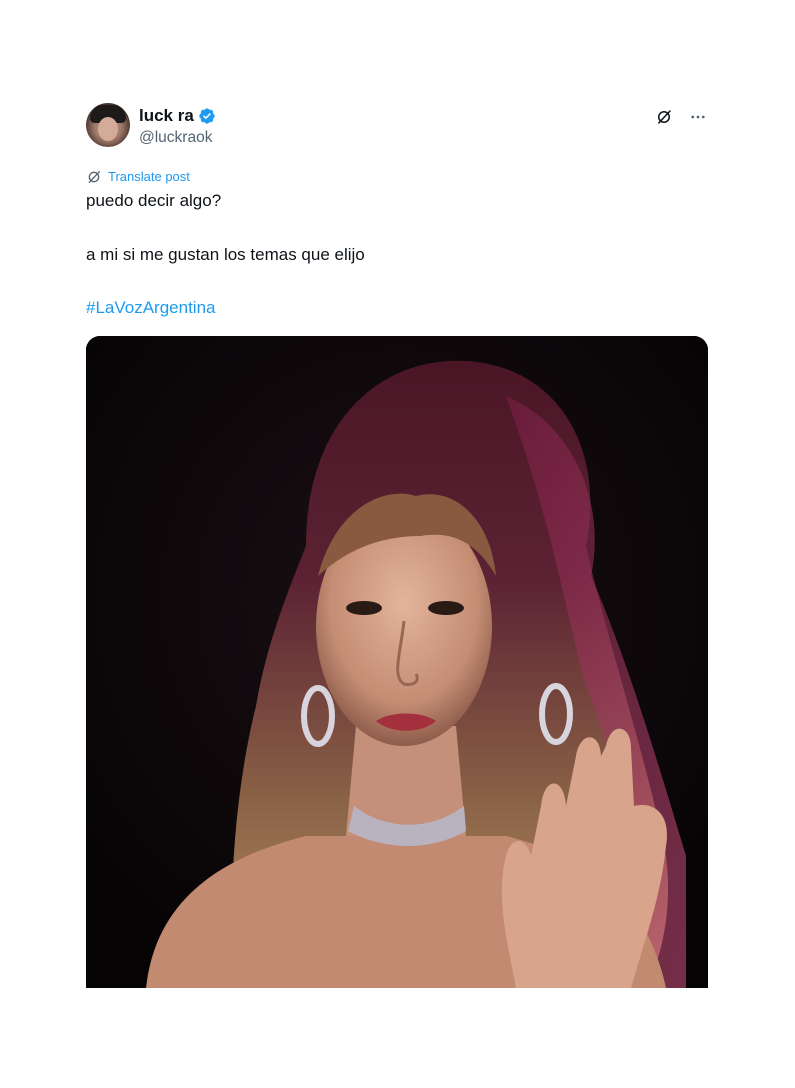 This screenshot has width=795, height=1088. What do you see at coordinates (397, 126) in the screenshot?
I see `tweet-header: luck ra @luckraok` at bounding box center [397, 126].